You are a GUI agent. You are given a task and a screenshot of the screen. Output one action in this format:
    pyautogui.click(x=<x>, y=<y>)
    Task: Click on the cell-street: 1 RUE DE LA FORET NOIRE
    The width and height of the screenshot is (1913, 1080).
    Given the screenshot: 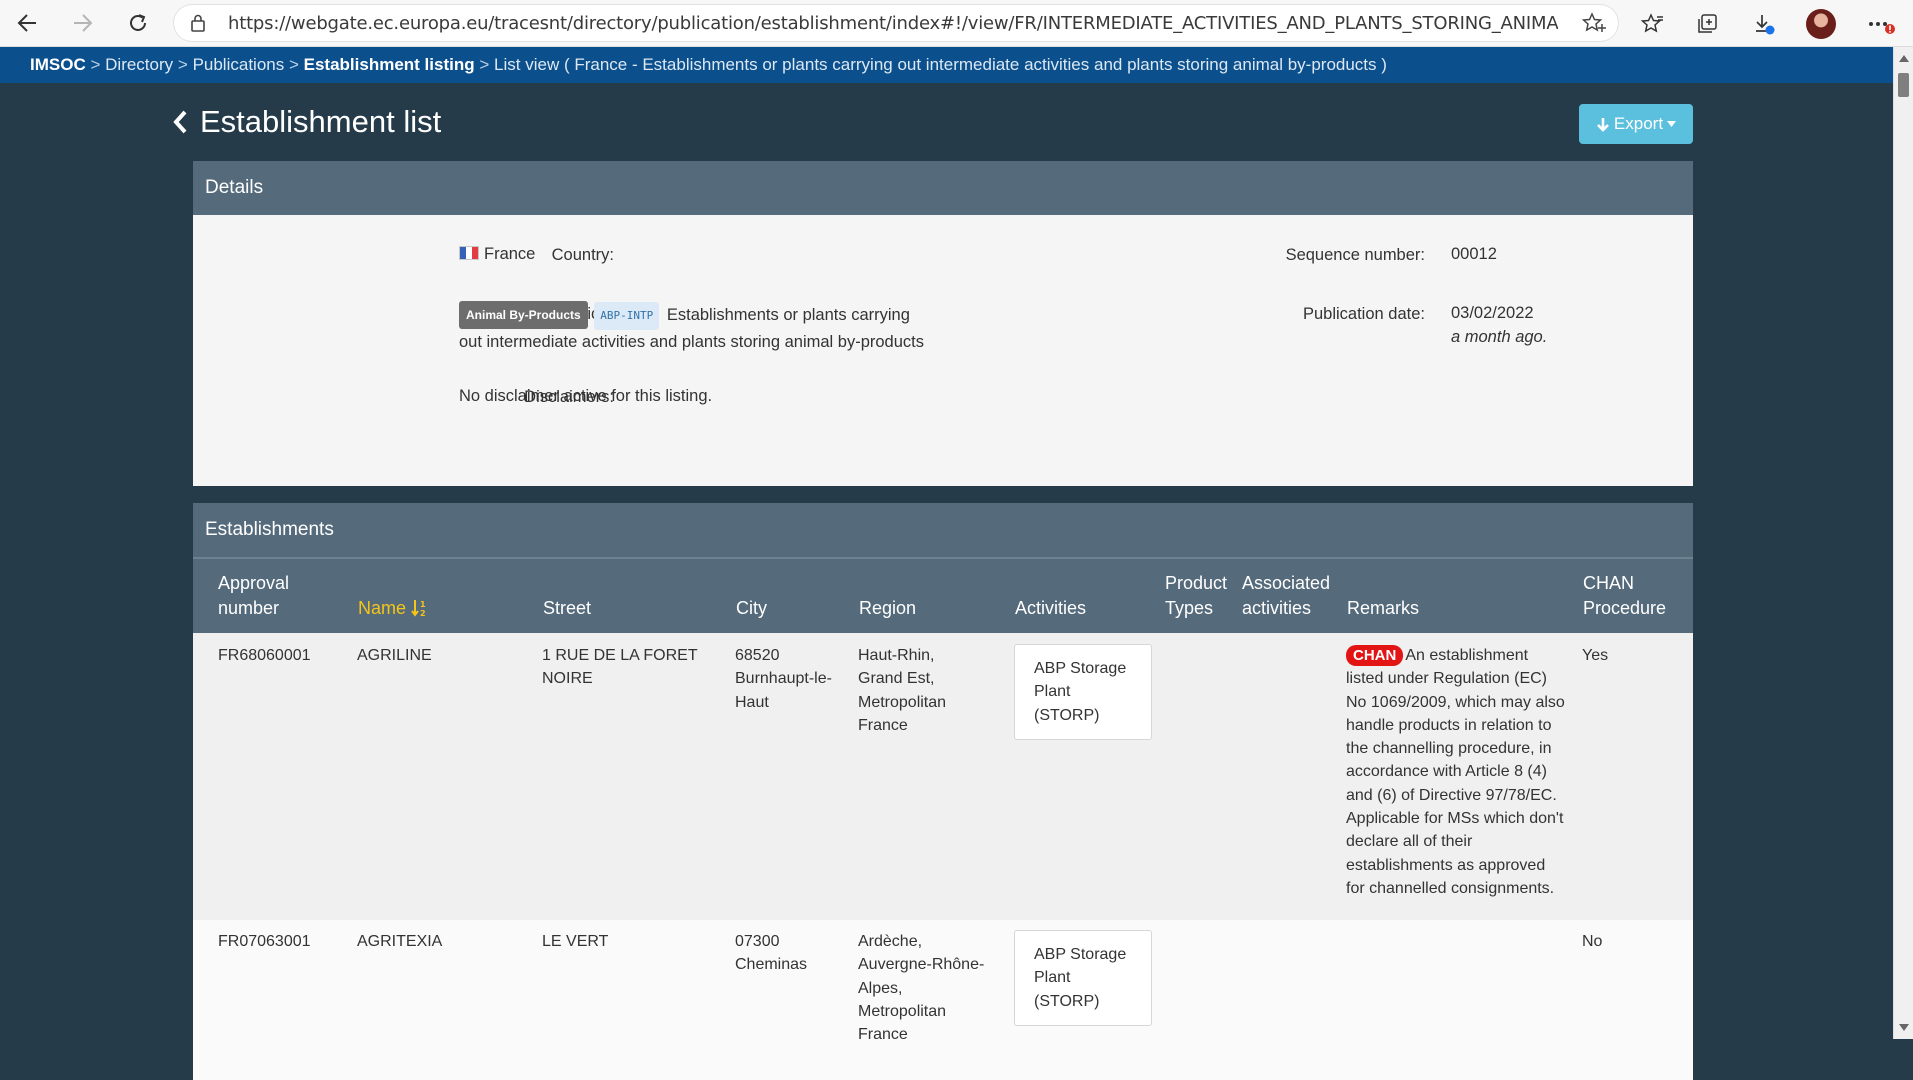 What is the action you would take?
    pyautogui.click(x=620, y=667)
    